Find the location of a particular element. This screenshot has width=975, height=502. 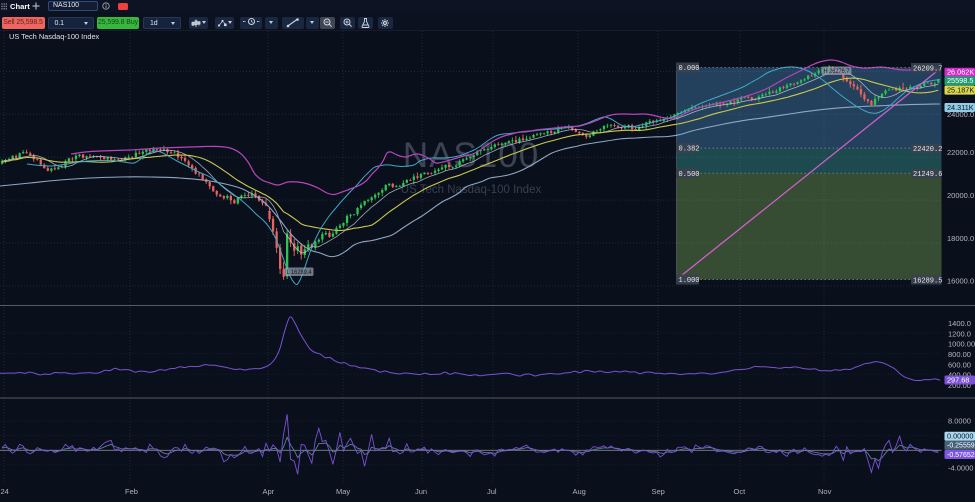

svg-text: 16000.0 is located at coordinates (960, 281).